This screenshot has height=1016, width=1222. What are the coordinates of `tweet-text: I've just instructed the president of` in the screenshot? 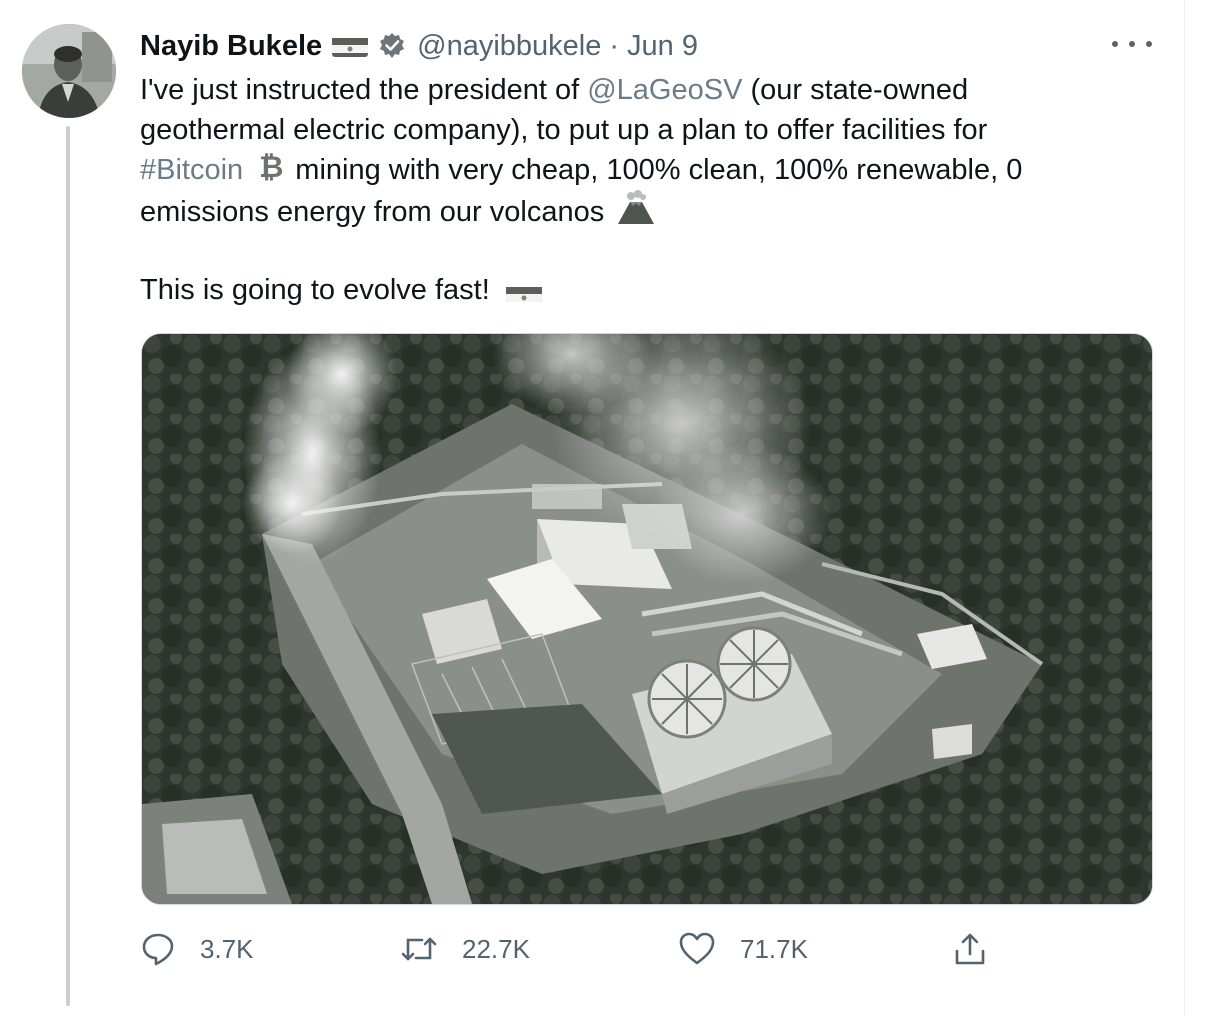 It's located at (364, 90).